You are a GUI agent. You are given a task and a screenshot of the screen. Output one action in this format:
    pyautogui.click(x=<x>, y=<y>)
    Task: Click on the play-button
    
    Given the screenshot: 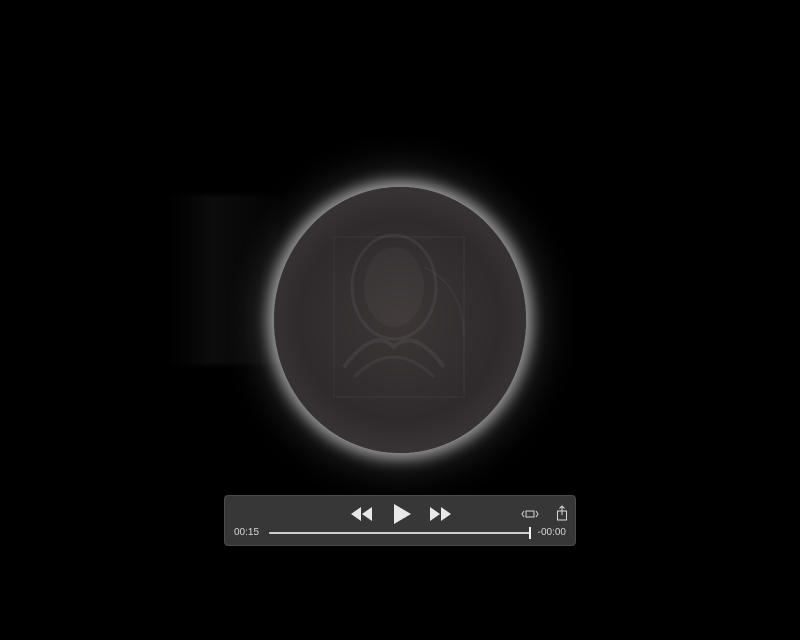 What is the action you would take?
    pyautogui.click(x=402, y=514)
    